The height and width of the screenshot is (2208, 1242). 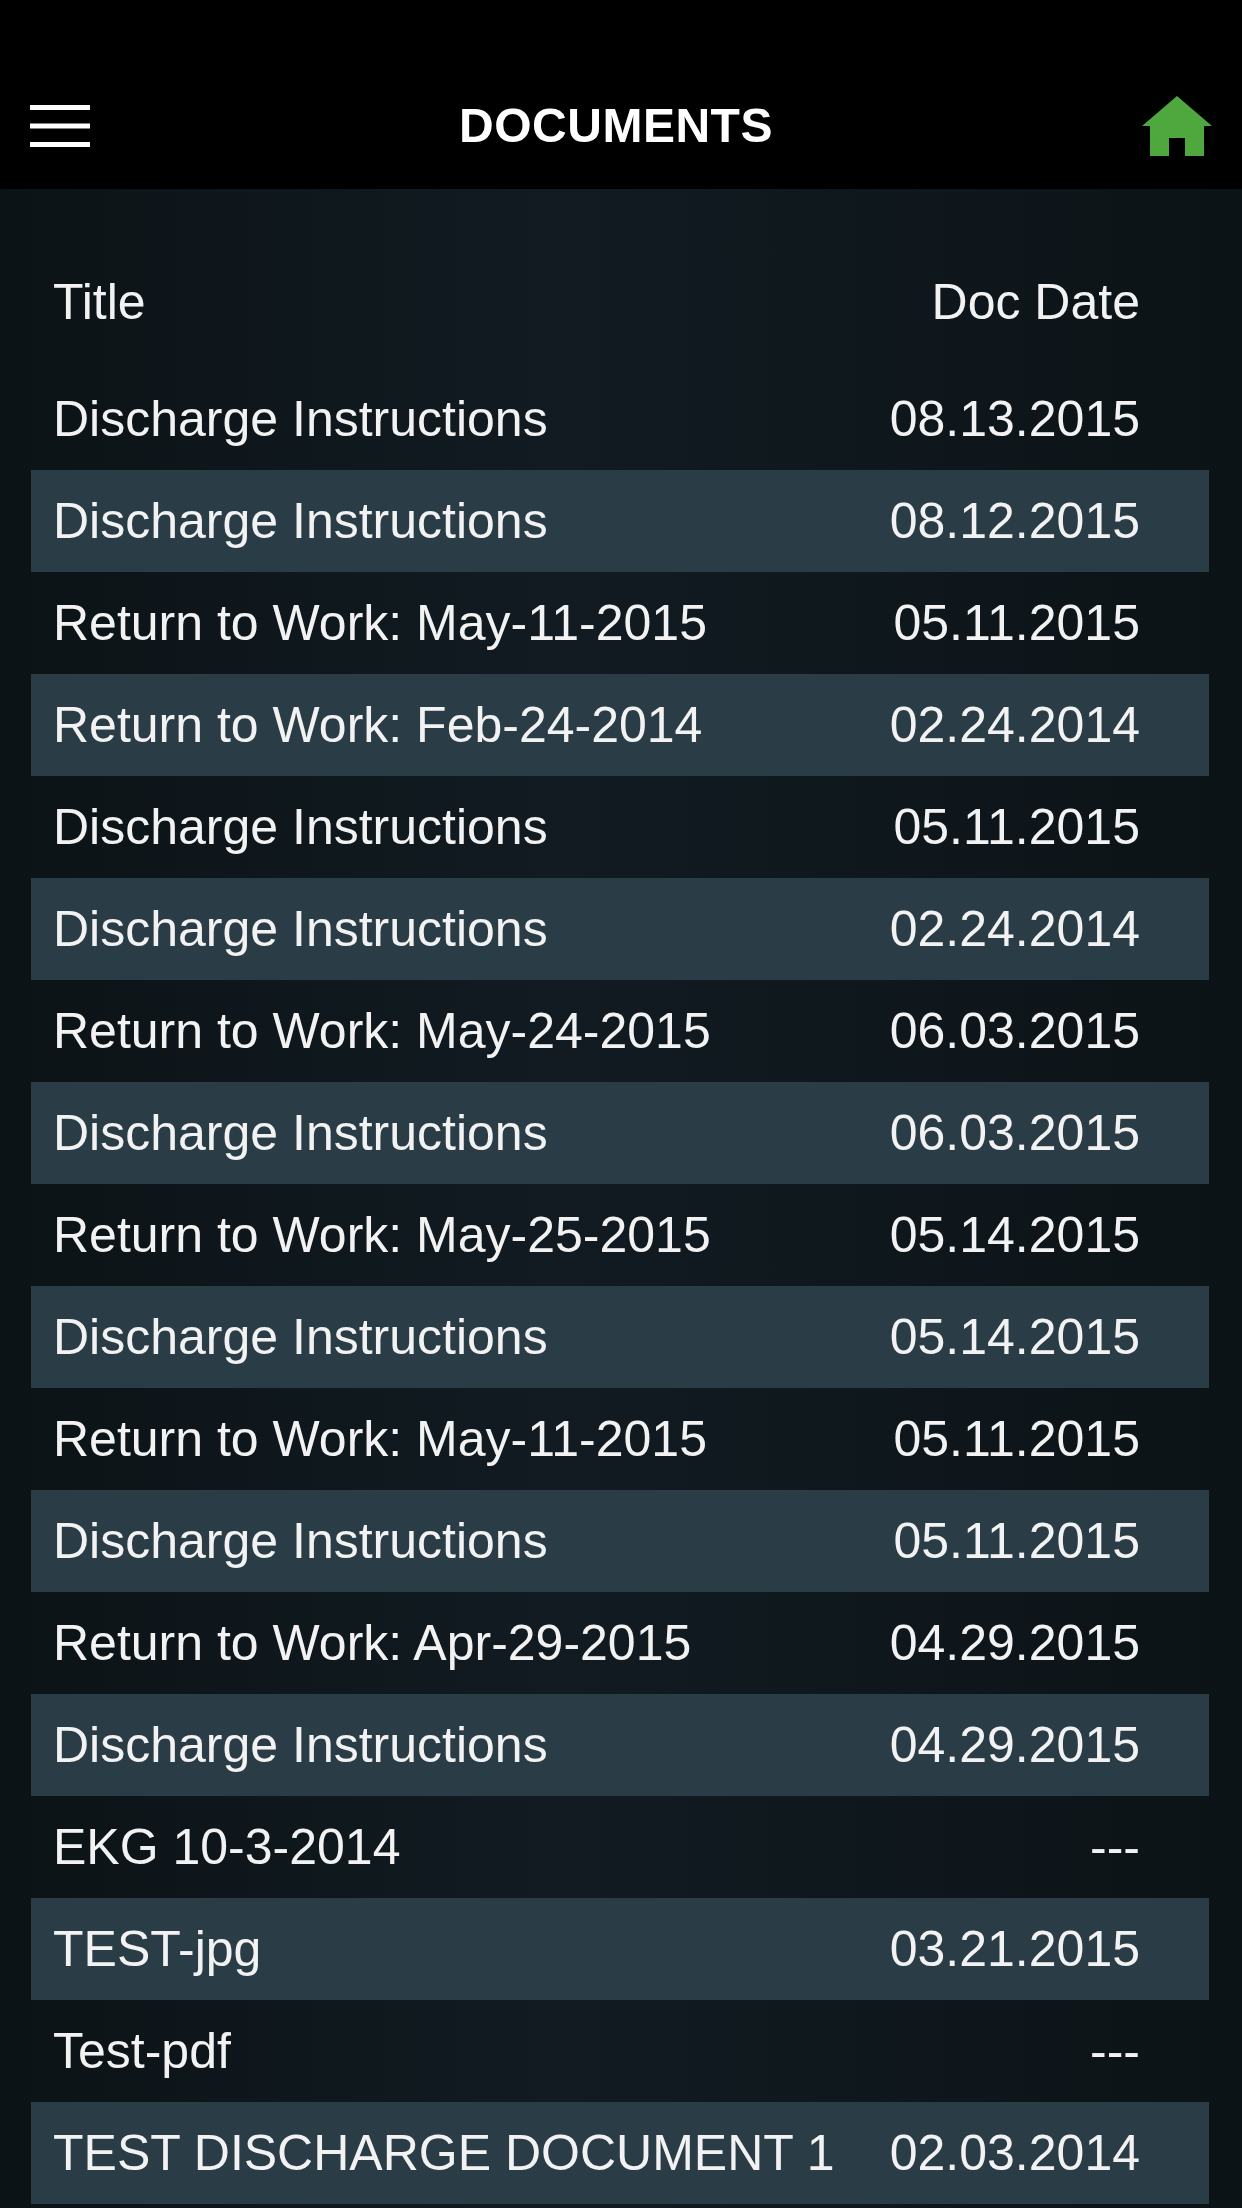 What do you see at coordinates (378, 725) in the screenshot?
I see `title-cell: Return to Work: Feb-24-2014` at bounding box center [378, 725].